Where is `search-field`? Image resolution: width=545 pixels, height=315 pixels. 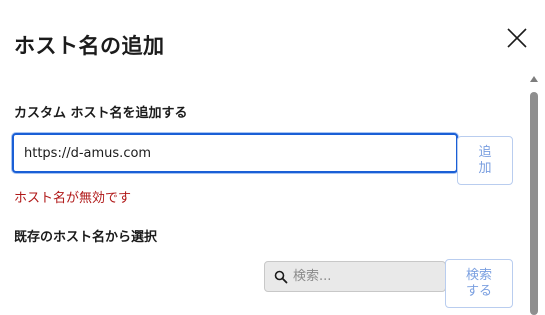
search-field is located at coordinates (355, 276).